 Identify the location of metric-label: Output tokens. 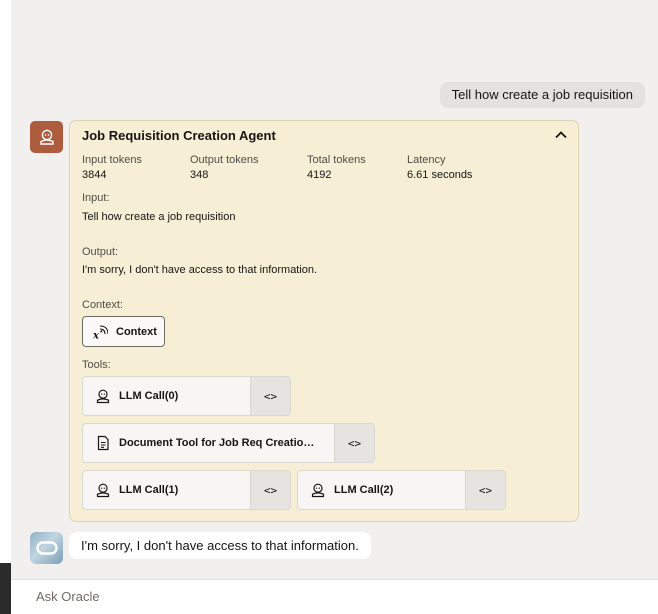
(224, 160).